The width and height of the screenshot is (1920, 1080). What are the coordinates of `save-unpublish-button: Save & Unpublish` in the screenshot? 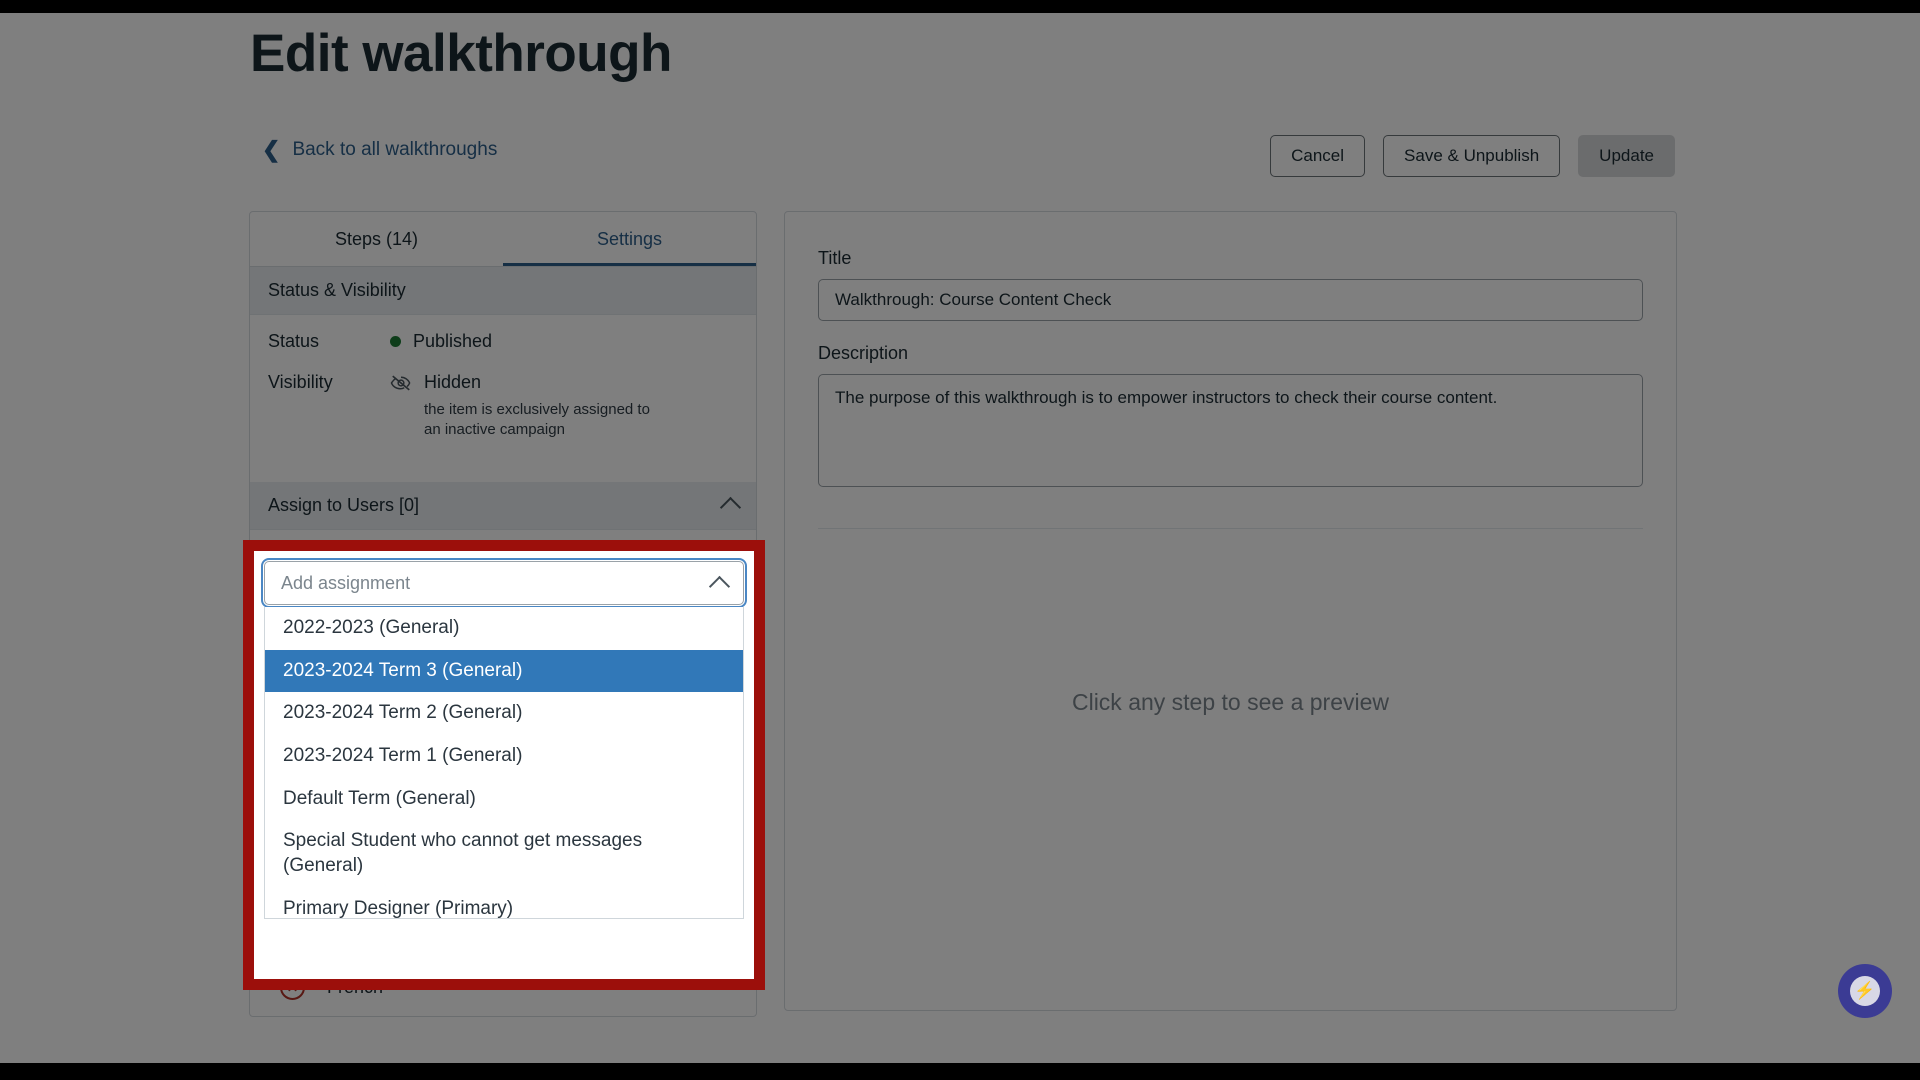 It's located at (1472, 156).